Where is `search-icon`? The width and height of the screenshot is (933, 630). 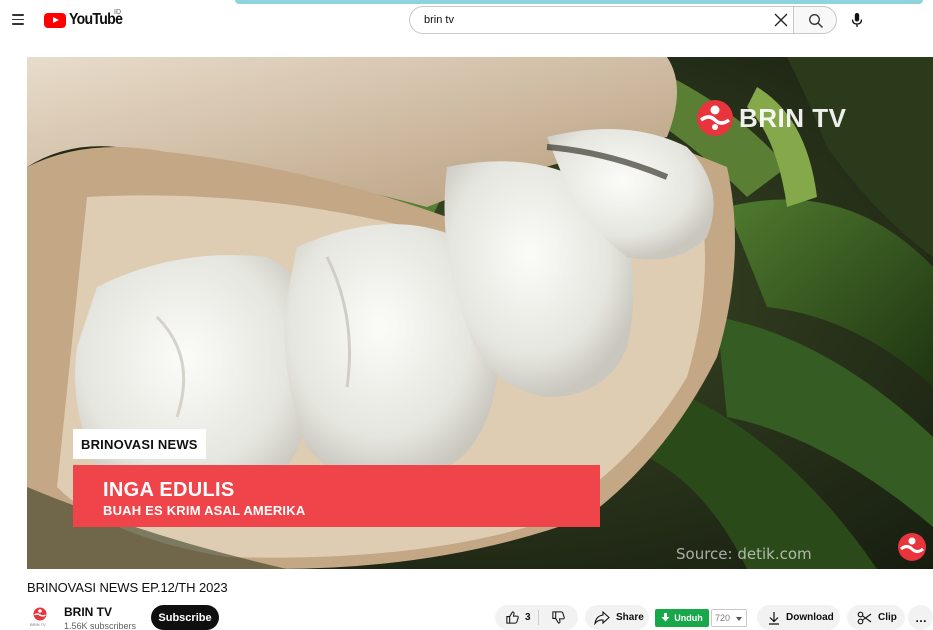
search-icon is located at coordinates (816, 21).